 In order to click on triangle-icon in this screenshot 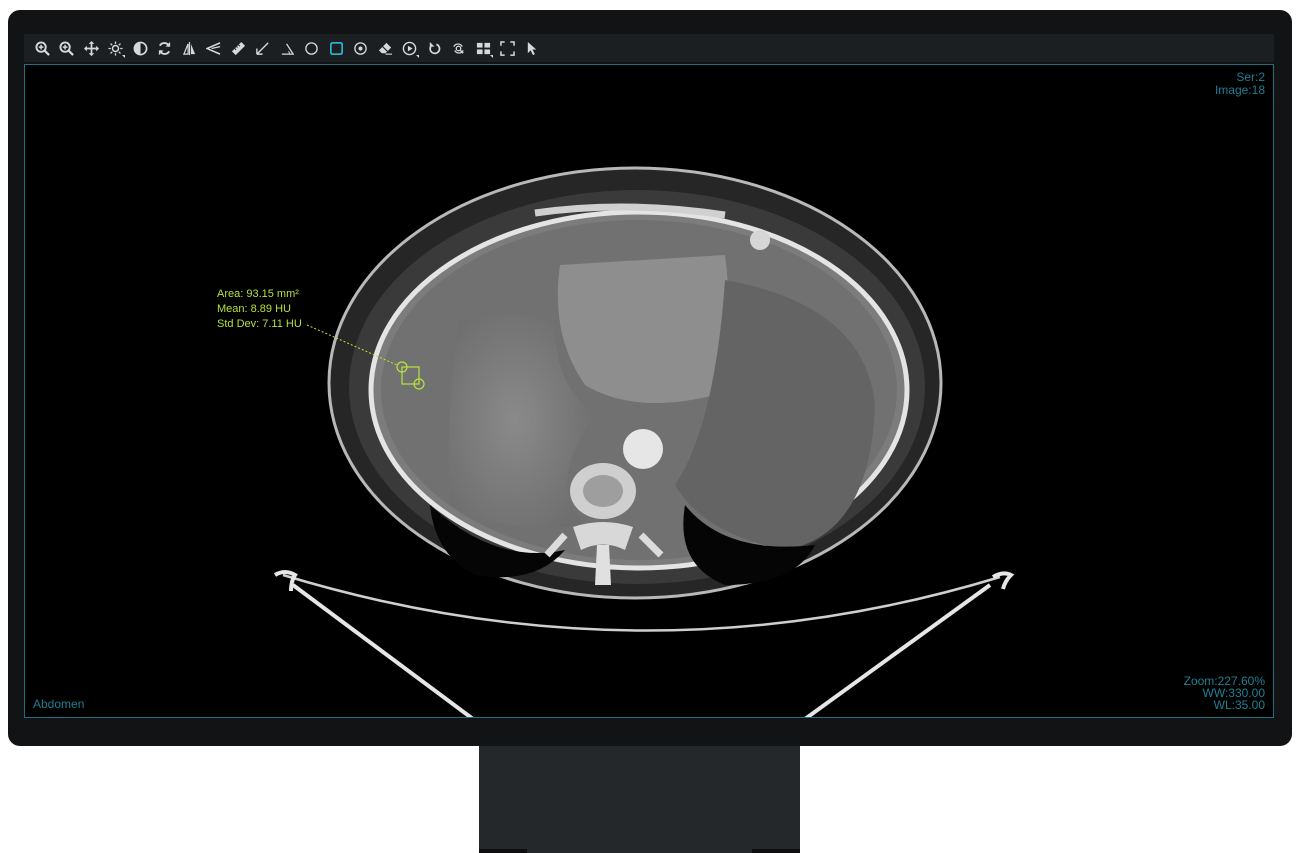, I will do `click(287, 48)`.